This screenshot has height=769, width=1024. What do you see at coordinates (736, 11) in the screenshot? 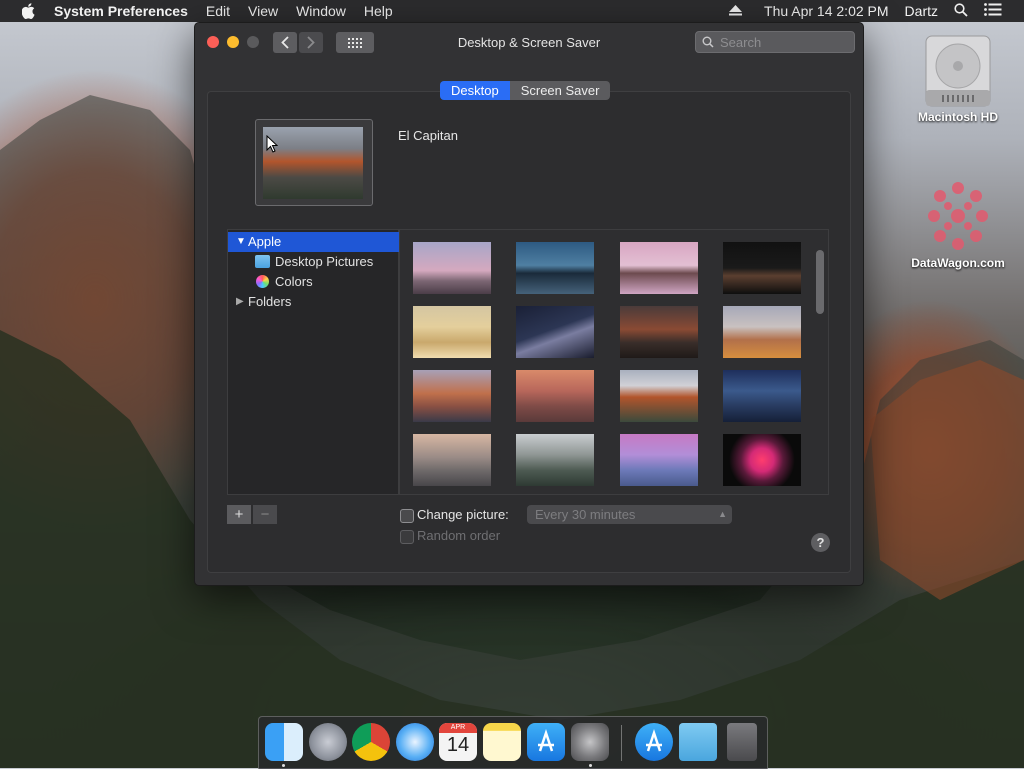
I see `eject-icon` at bounding box center [736, 11].